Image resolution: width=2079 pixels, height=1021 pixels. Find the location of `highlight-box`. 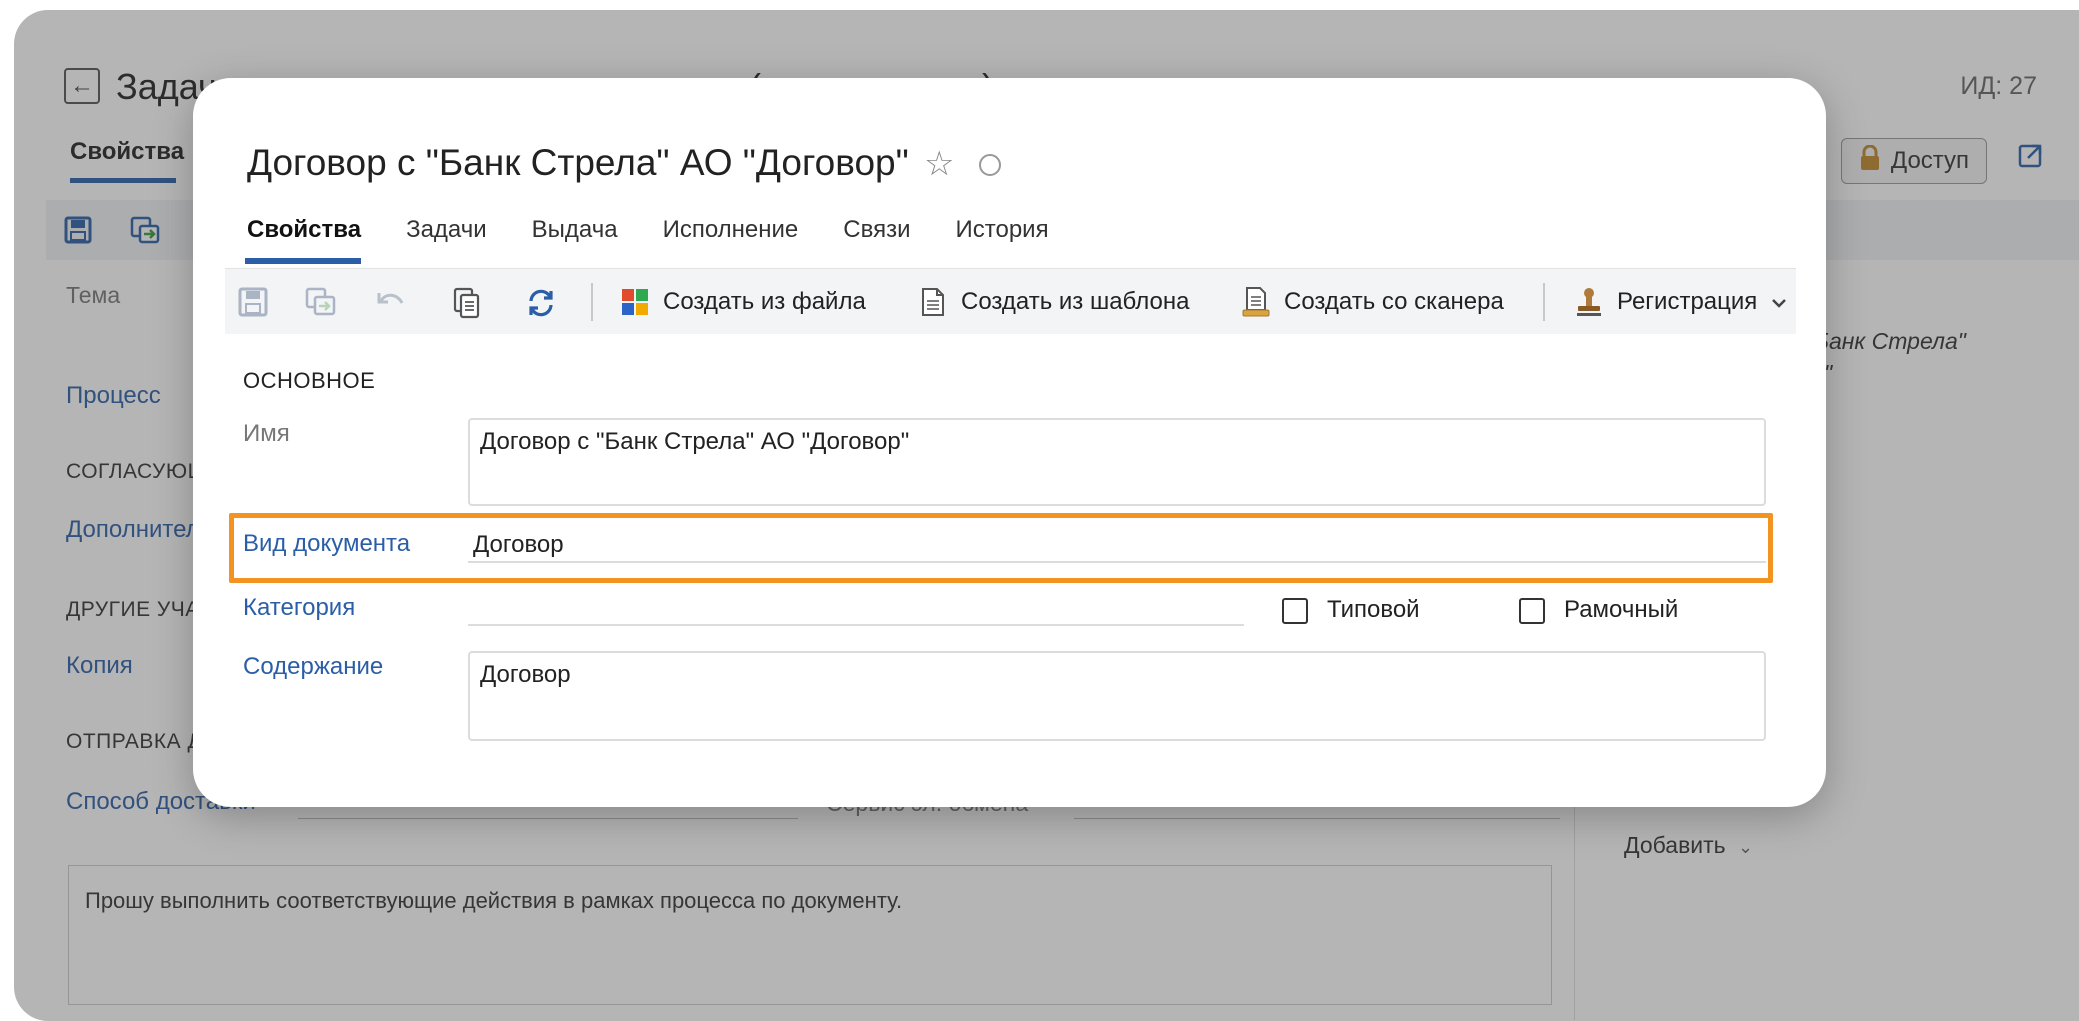

highlight-box is located at coordinates (1001, 548).